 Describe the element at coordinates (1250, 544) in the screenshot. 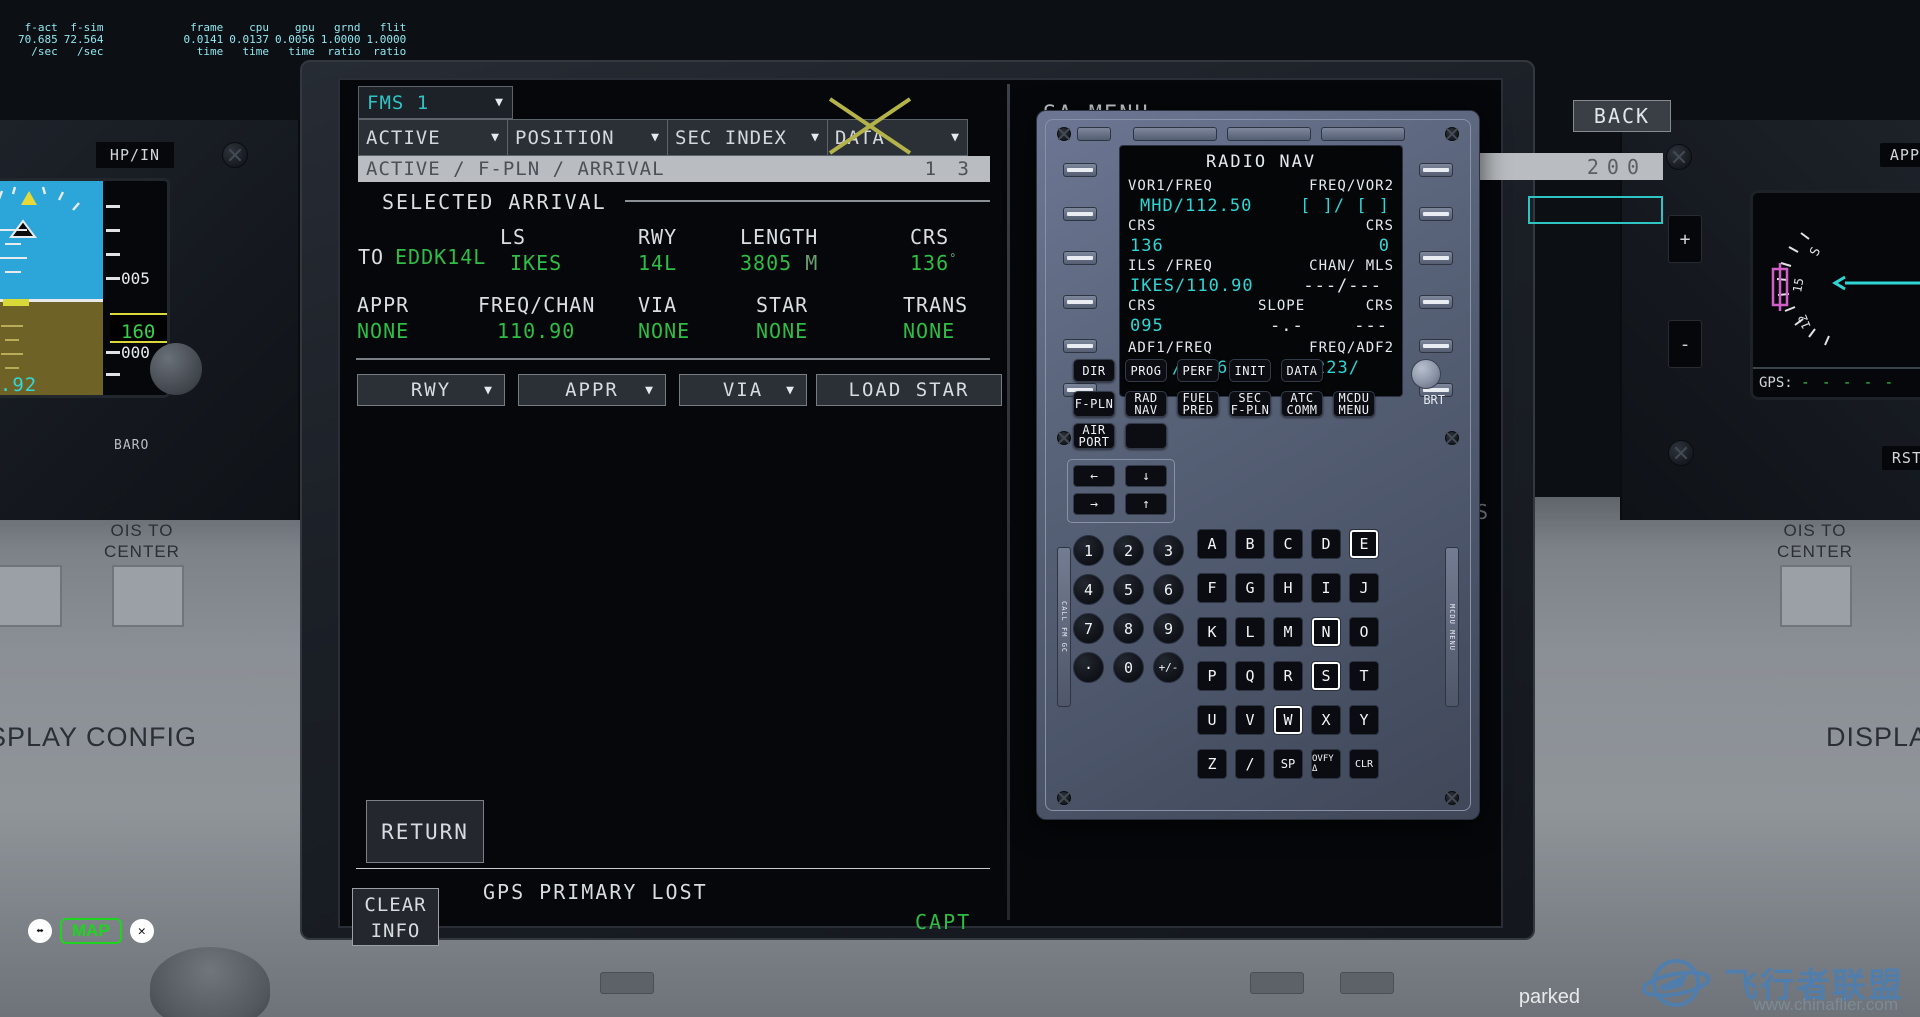

I see `mcdu-key-b: B` at that location.